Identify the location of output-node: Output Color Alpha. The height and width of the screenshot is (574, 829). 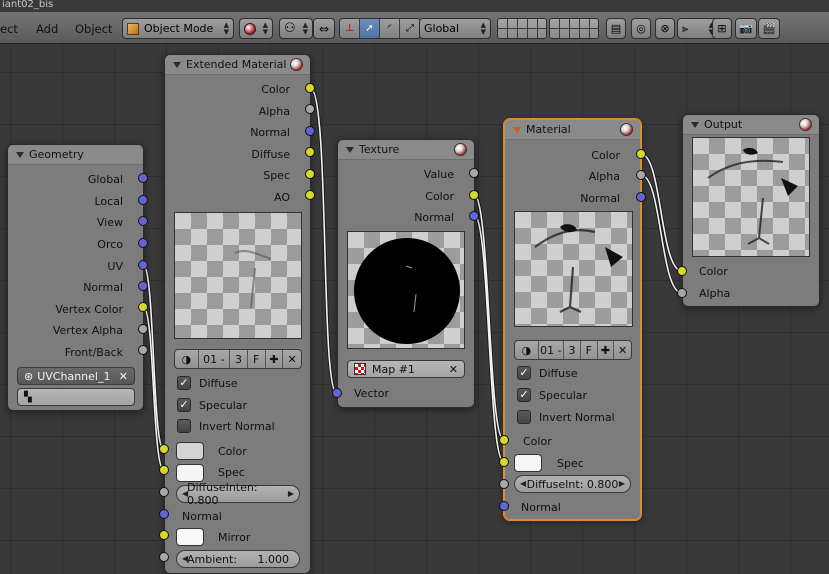
(751, 210).